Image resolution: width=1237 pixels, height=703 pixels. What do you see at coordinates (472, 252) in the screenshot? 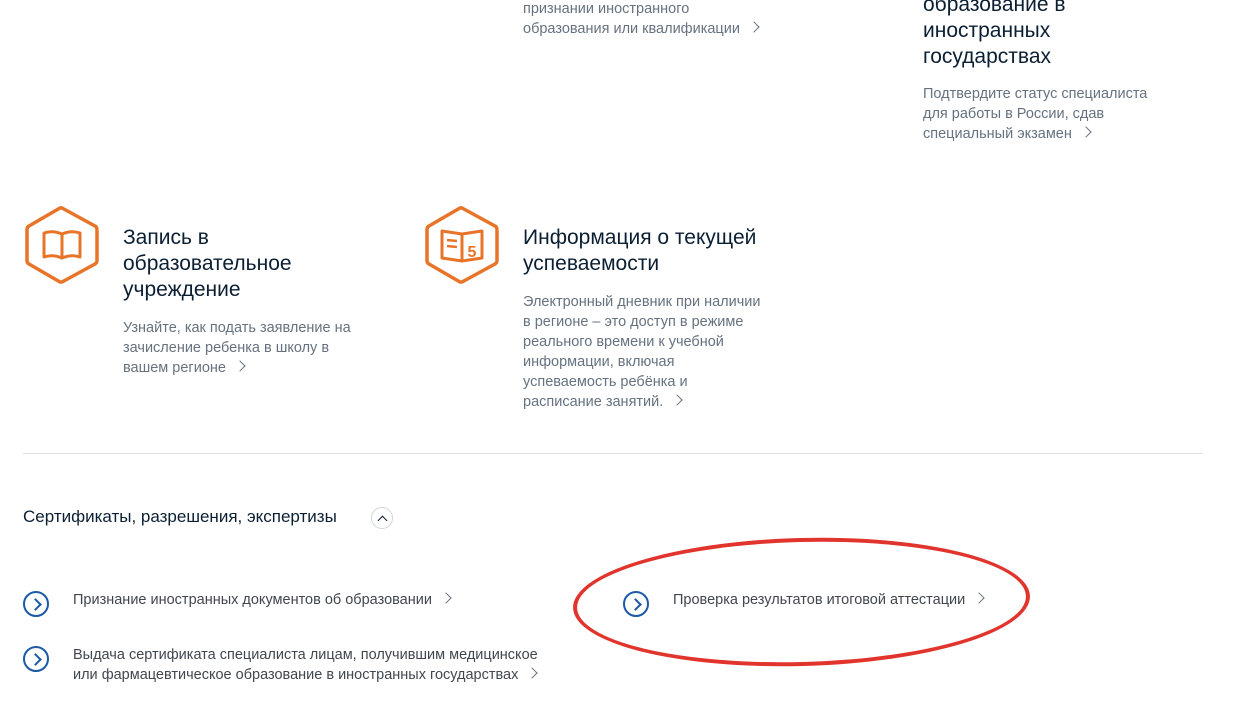
I see `svg-text: 5` at bounding box center [472, 252].